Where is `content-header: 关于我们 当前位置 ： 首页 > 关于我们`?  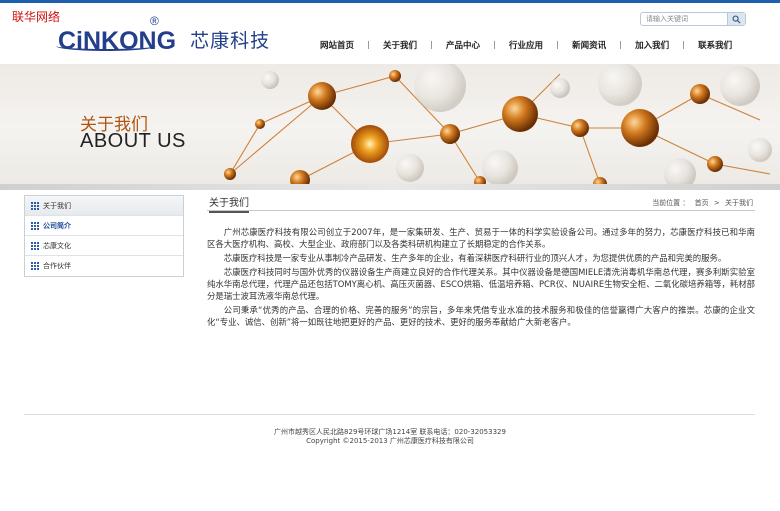
content-header: 关于我们 当前位置 ： 首页 > 关于我们 is located at coordinates (481, 203).